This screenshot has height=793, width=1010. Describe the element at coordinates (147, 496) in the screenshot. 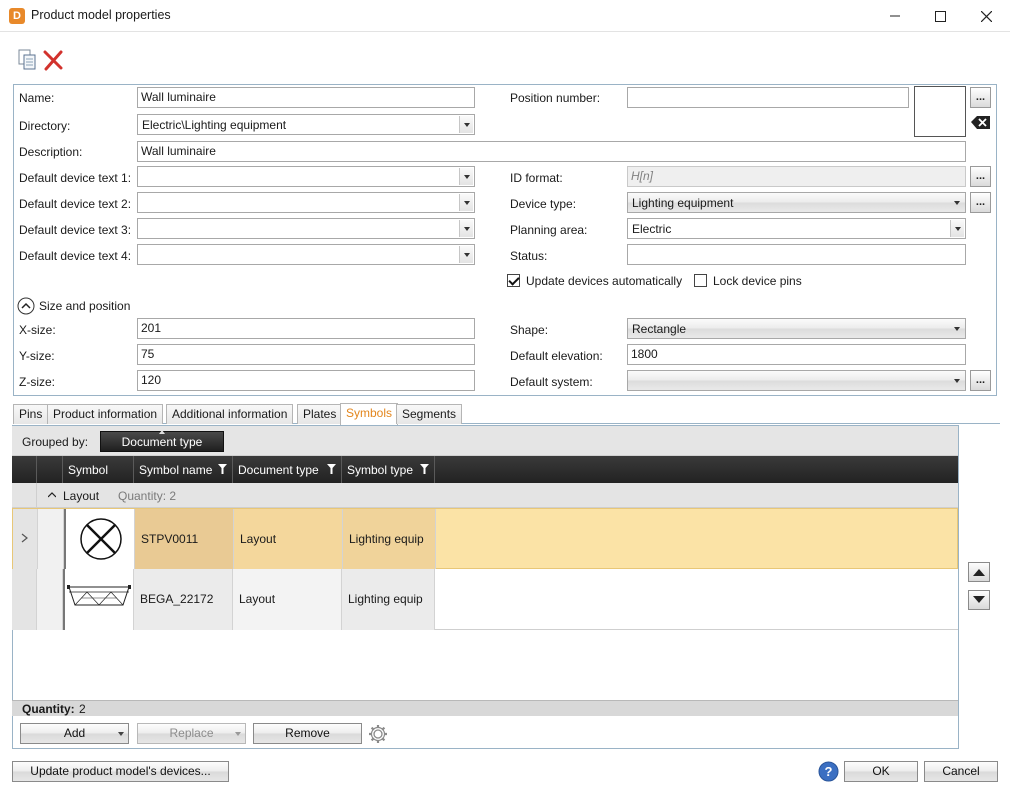

I see `group-quantity: Quantity: 2` at that location.